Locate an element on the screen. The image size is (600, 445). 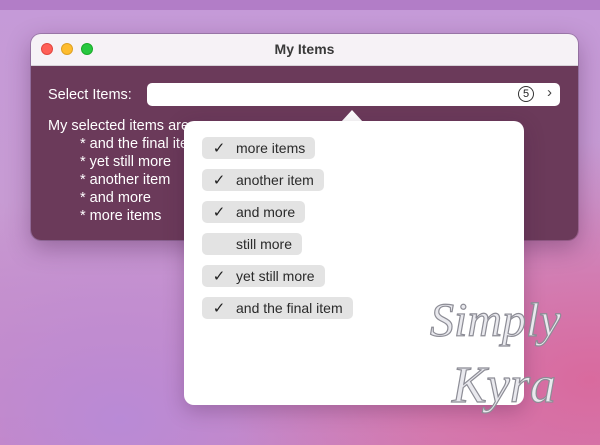
option-label: still more is located at coordinates (264, 244).